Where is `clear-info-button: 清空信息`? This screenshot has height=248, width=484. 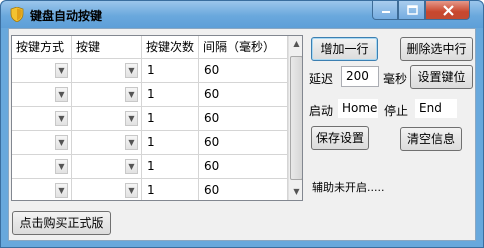 clear-info-button: 清空信息 is located at coordinates (431, 139).